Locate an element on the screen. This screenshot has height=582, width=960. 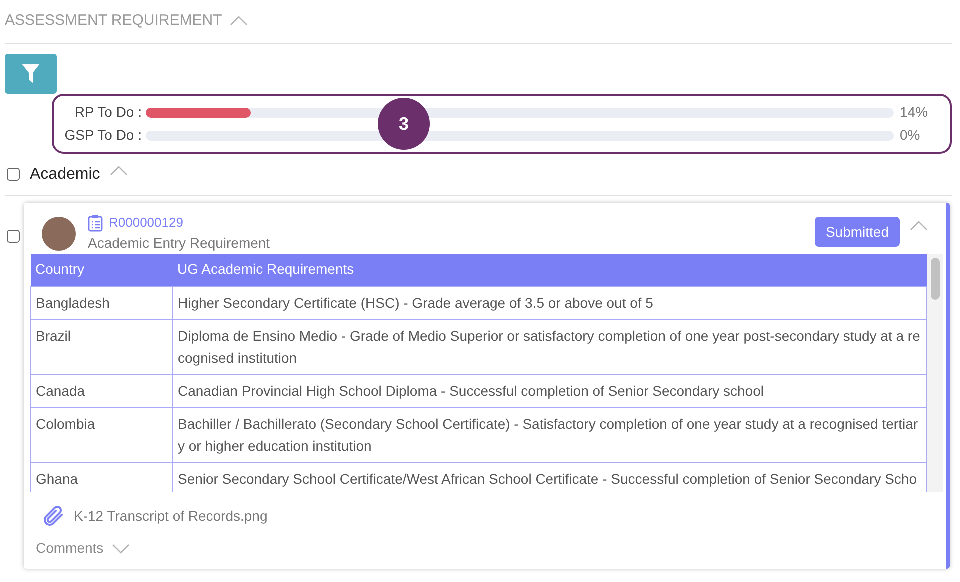
step-badge: 3 is located at coordinates (404, 124).